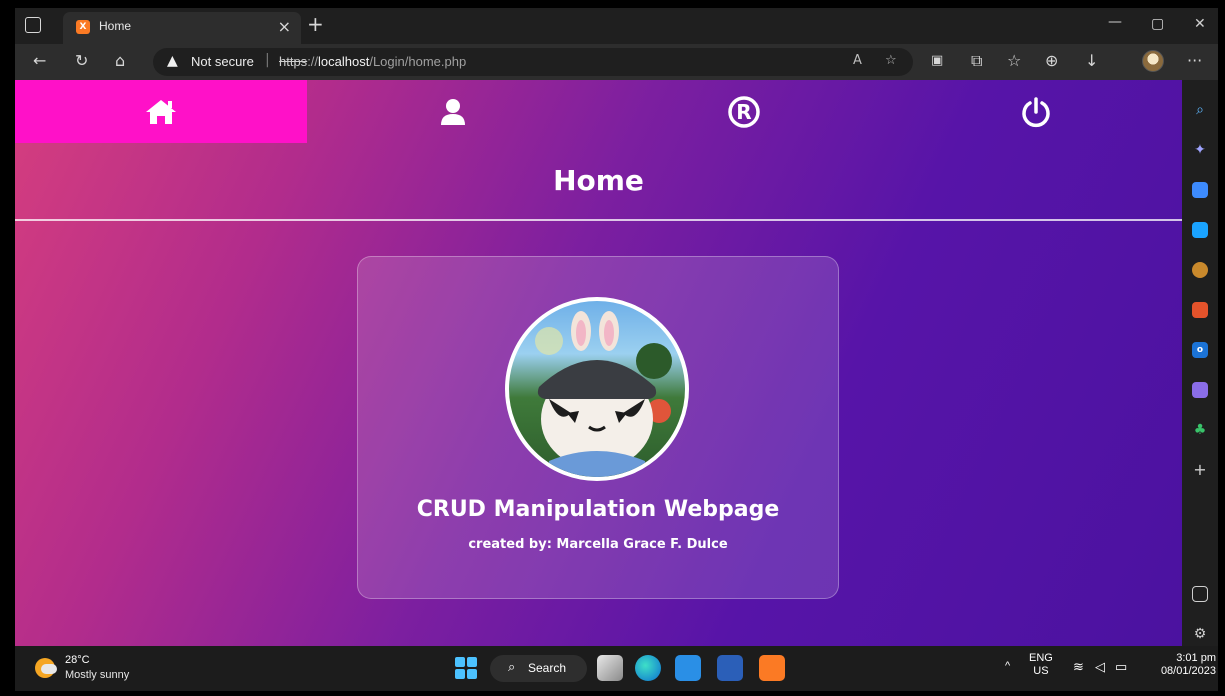 This screenshot has height=696, width=1225. I want to click on tab-title: Home, so click(115, 26).